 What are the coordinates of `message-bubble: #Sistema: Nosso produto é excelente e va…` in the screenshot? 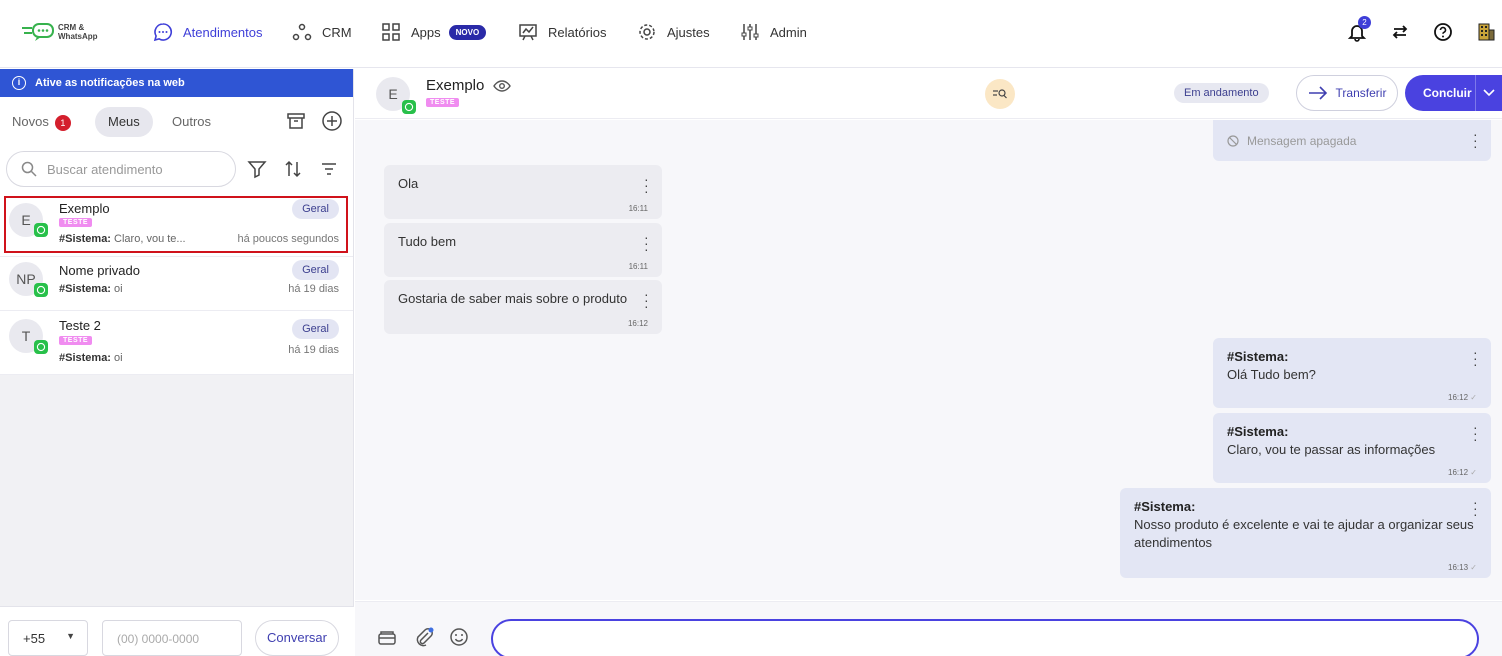 It's located at (1305, 533).